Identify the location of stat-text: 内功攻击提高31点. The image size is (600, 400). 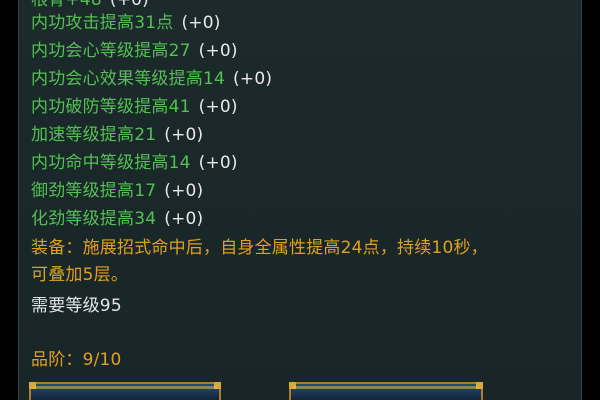
(102, 23).